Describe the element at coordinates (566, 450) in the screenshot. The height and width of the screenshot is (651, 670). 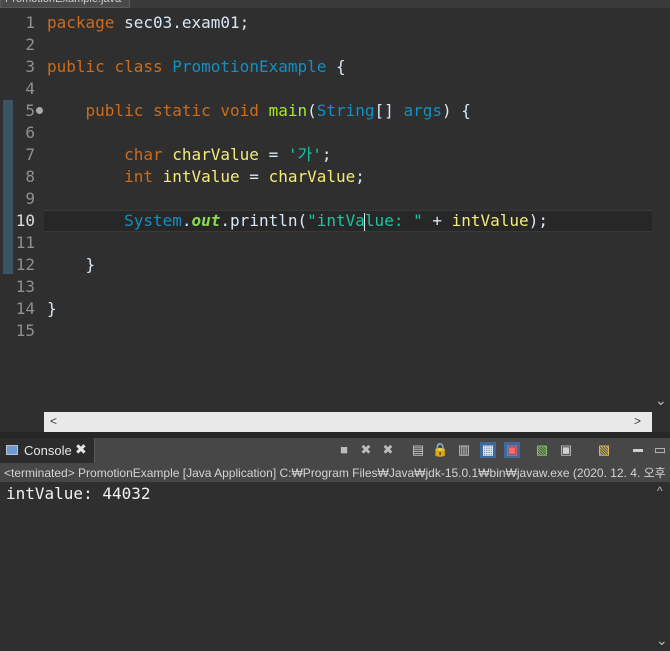
I see `display-selected-console-icon: ▣` at that location.